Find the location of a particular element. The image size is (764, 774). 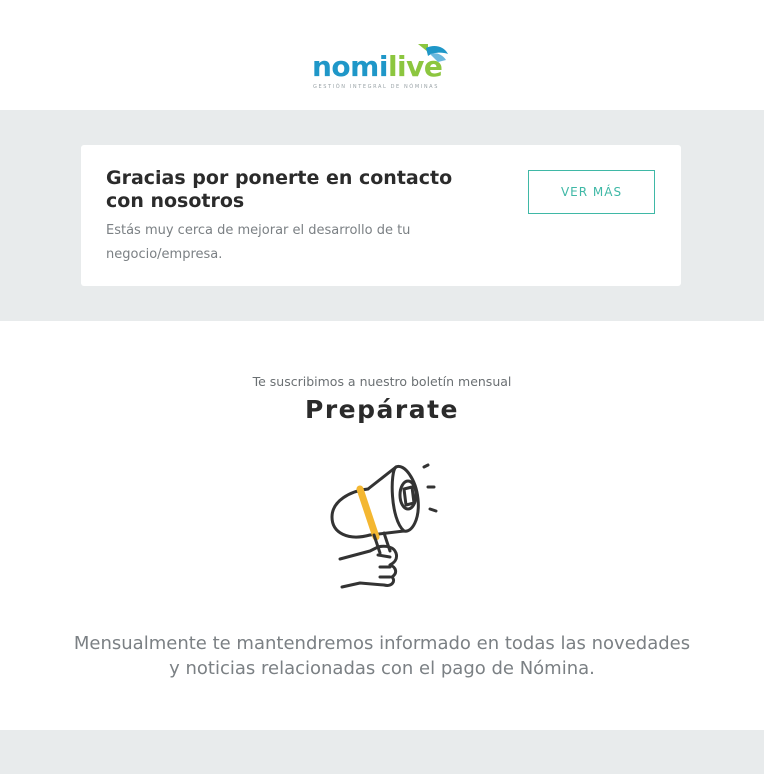

ver-mas-button: VER MÁS is located at coordinates (591, 192).